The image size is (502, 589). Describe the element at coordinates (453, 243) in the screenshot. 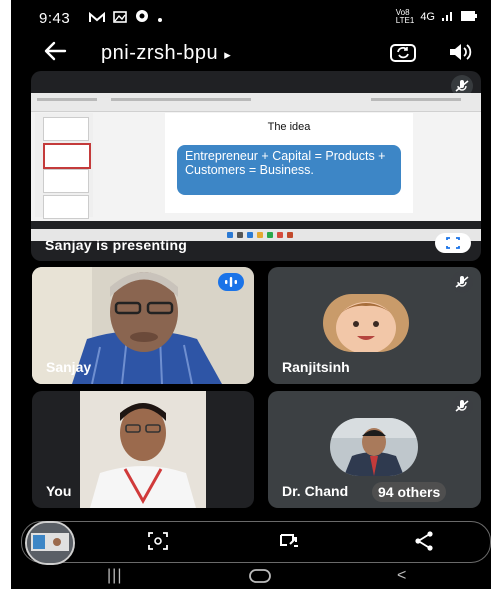

I see `fullscreen-icon` at that location.